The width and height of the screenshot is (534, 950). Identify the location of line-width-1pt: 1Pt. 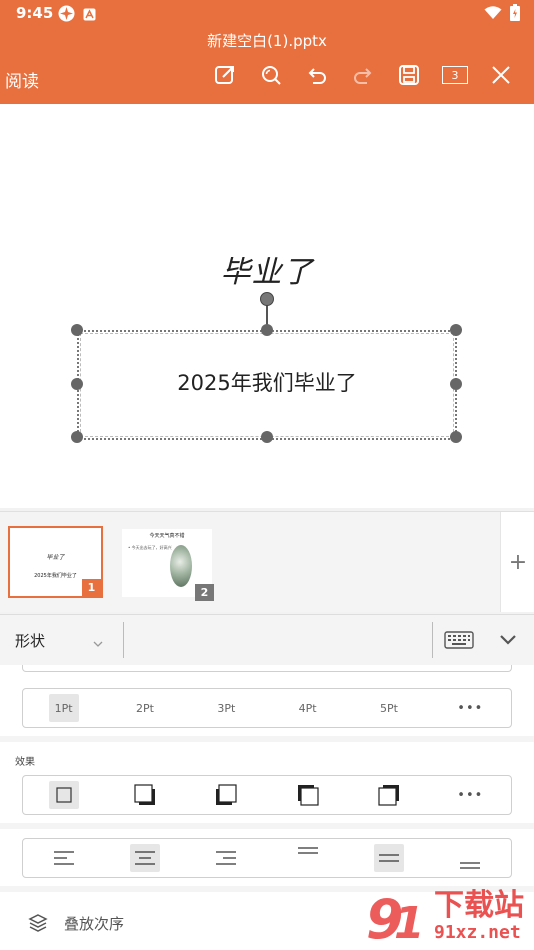
(63, 708).